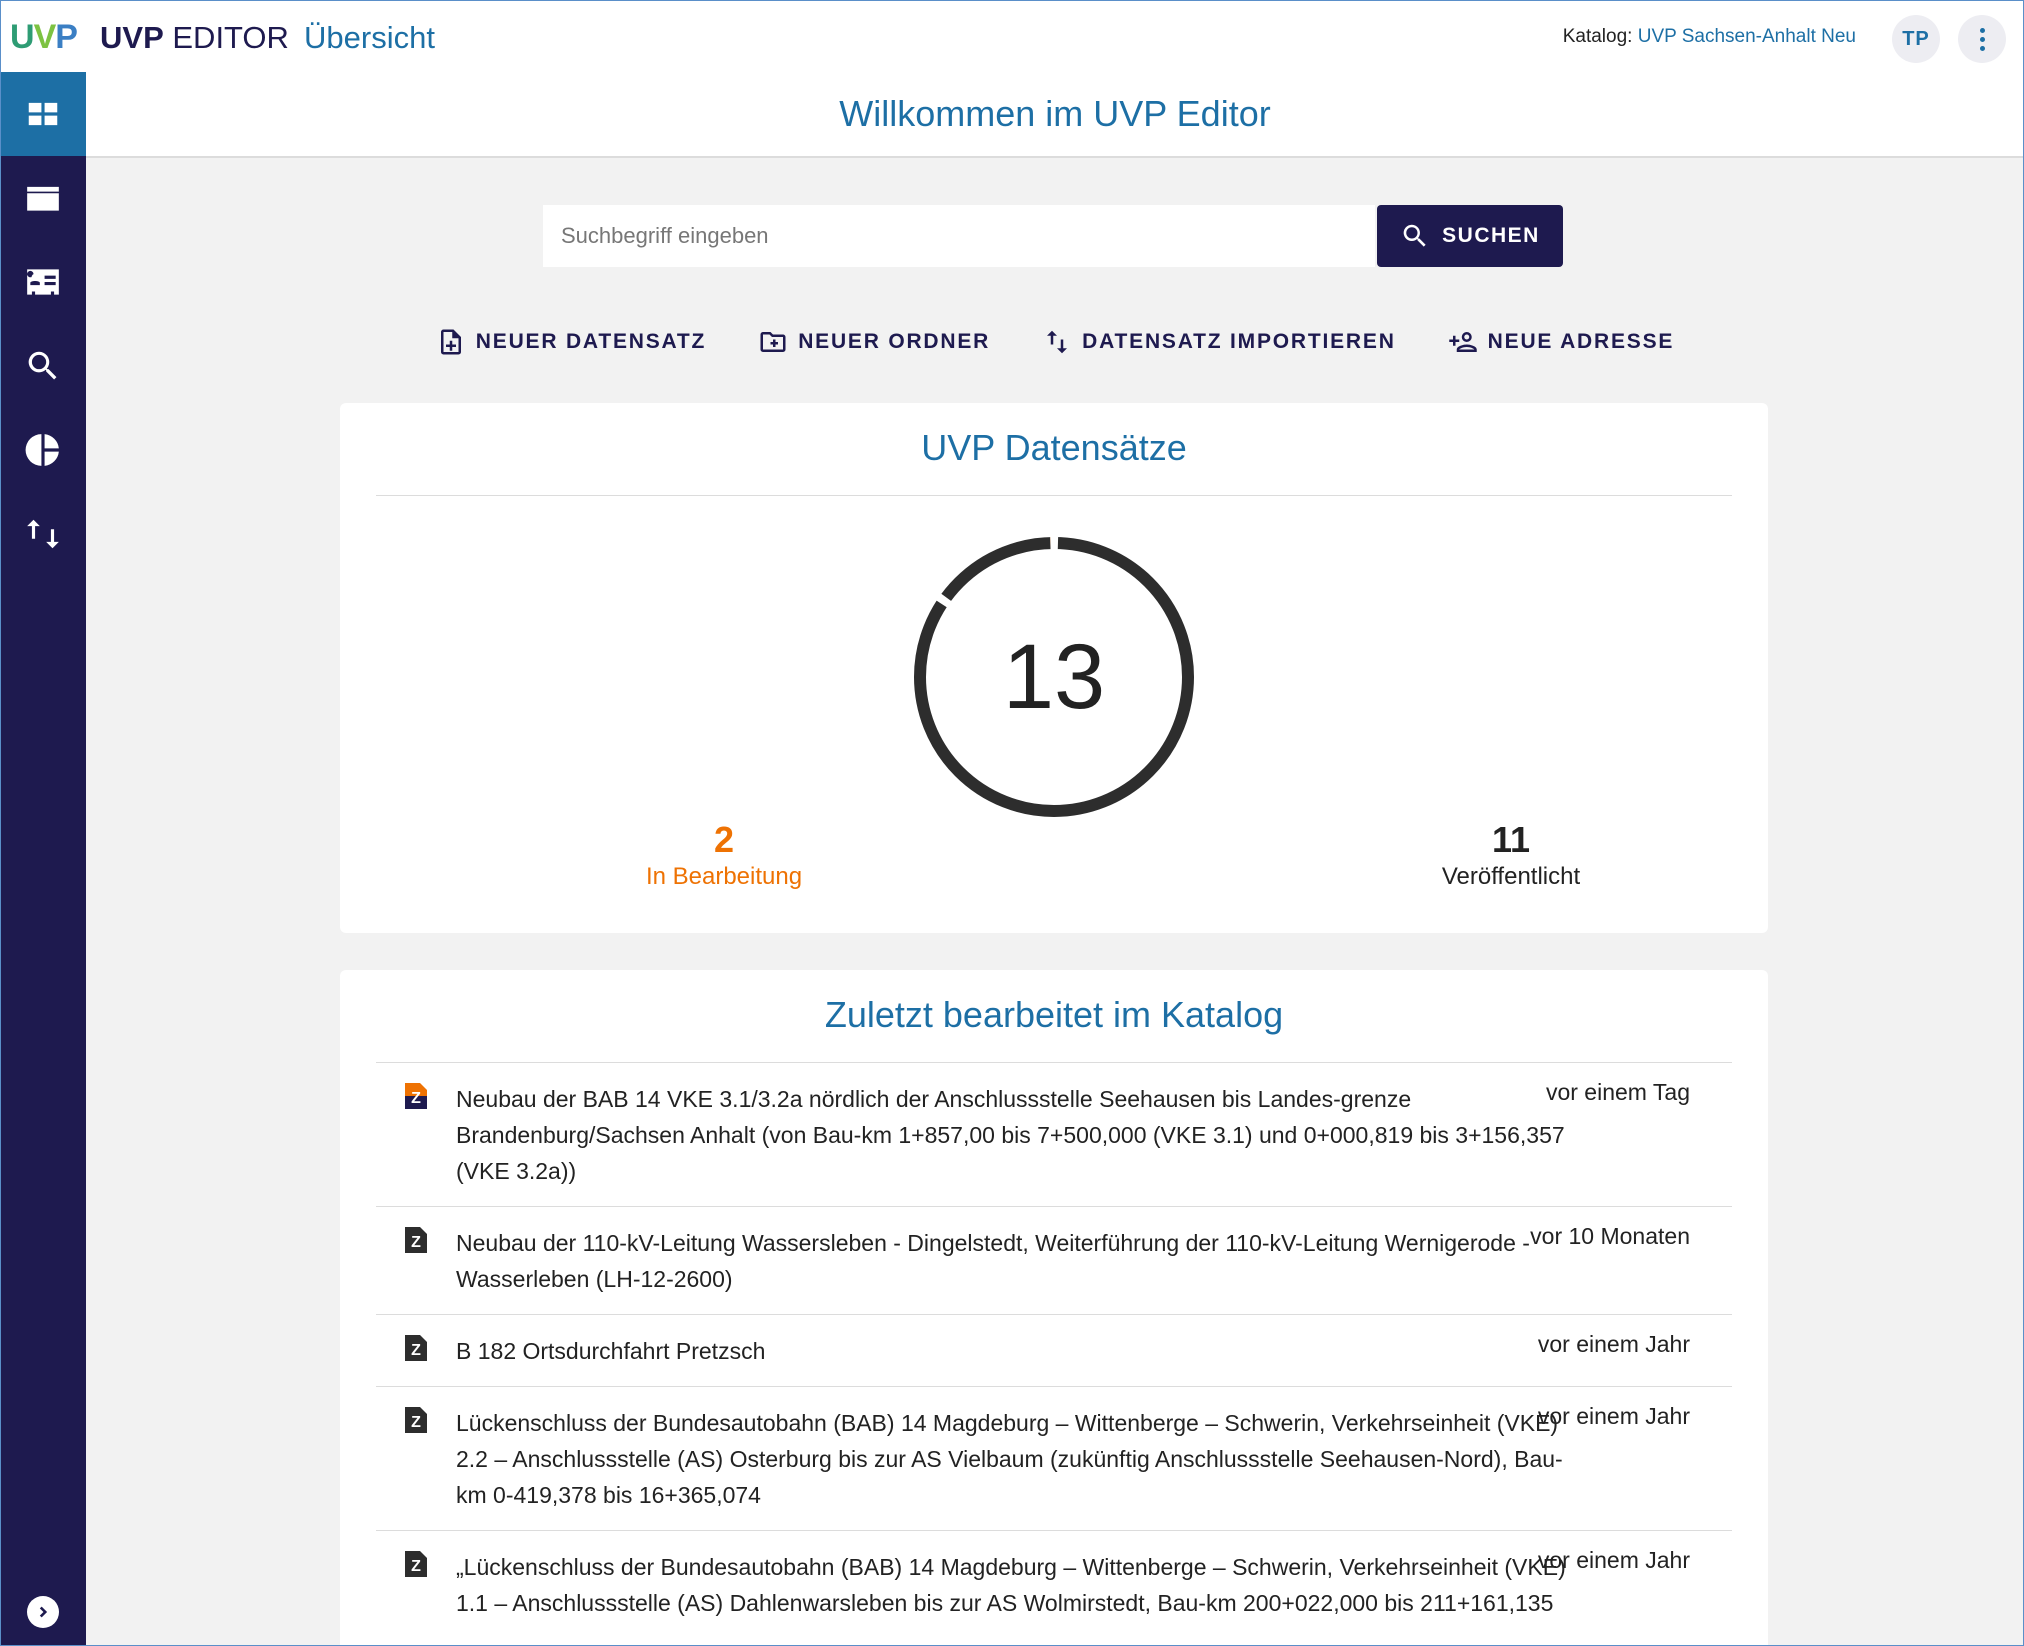 Image resolution: width=2024 pixels, height=1646 pixels. What do you see at coordinates (1462, 342) in the screenshot?
I see `add-person-icon` at bounding box center [1462, 342].